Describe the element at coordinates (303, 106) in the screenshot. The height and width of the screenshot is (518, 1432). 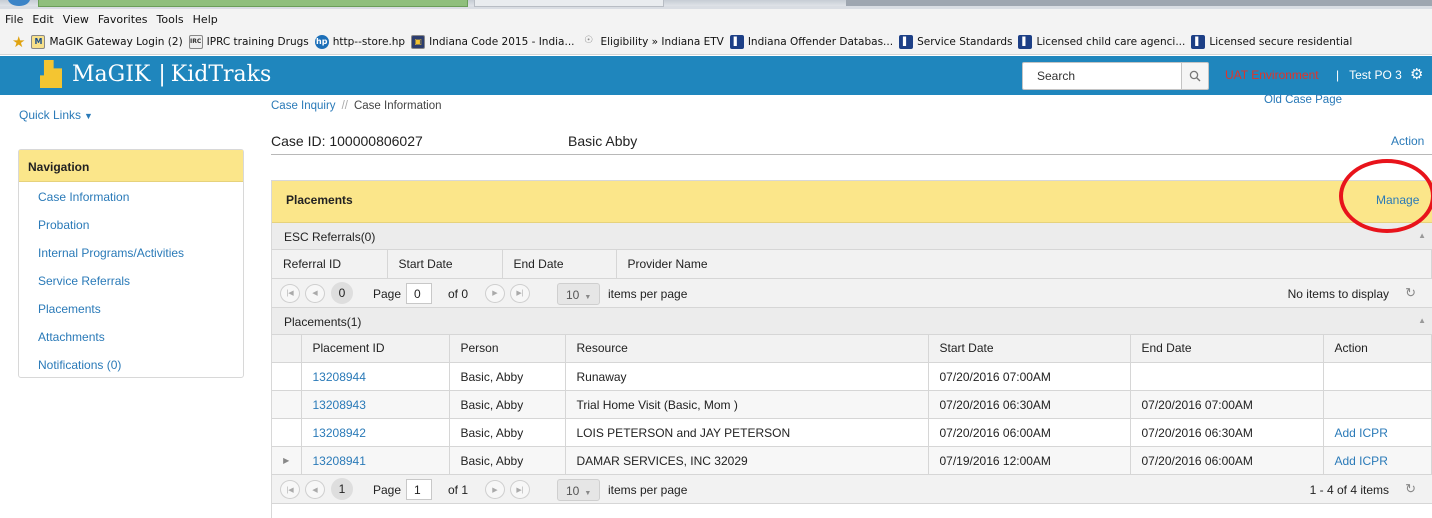
I see `breadcrumb-case-inquiry: Case Inquiry` at that location.